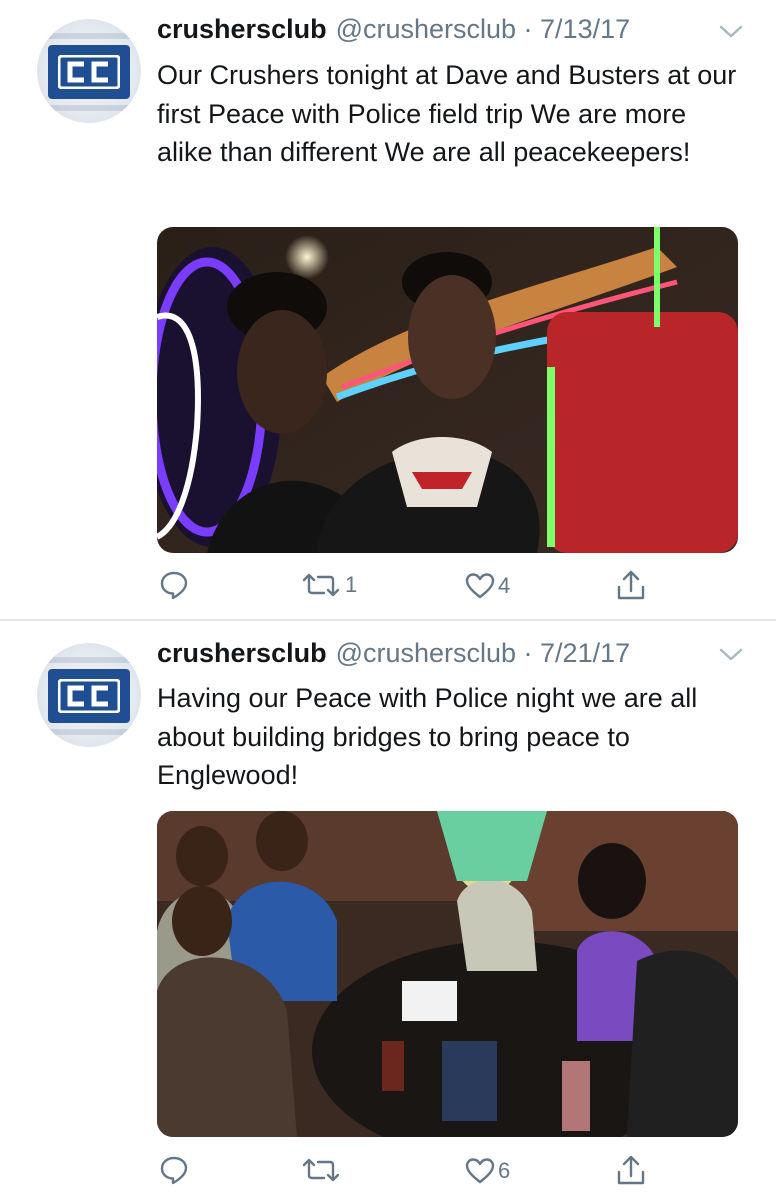 Image resolution: width=776 pixels, height=1200 pixels. I want to click on retweet-button: 1, so click(328, 585).